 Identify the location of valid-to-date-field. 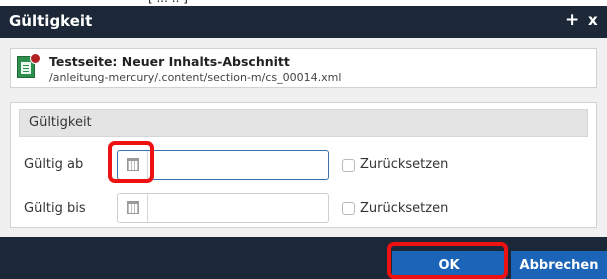
(223, 208).